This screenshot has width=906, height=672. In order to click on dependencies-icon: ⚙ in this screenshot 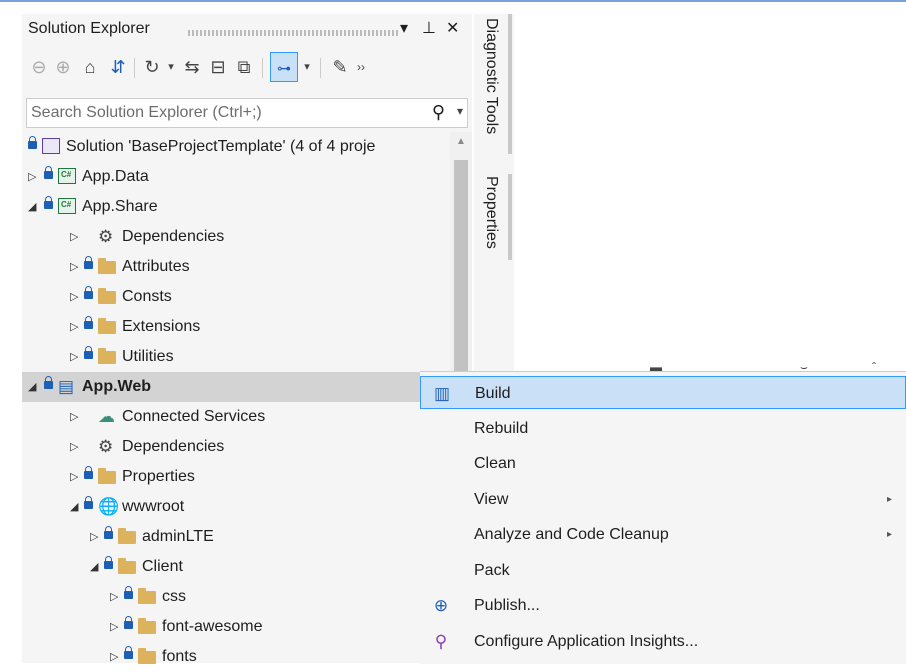, I will do `click(106, 236)`.